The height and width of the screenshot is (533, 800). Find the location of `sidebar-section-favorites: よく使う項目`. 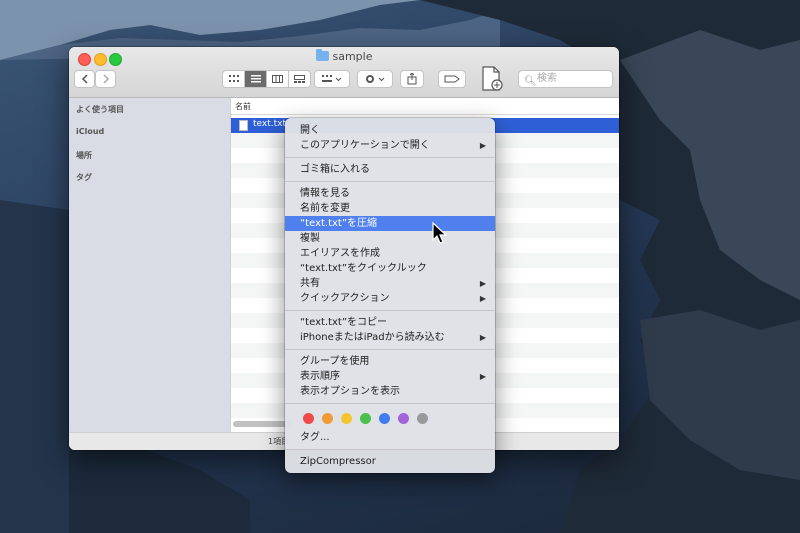

sidebar-section-favorites: よく使う項目 is located at coordinates (100, 109).